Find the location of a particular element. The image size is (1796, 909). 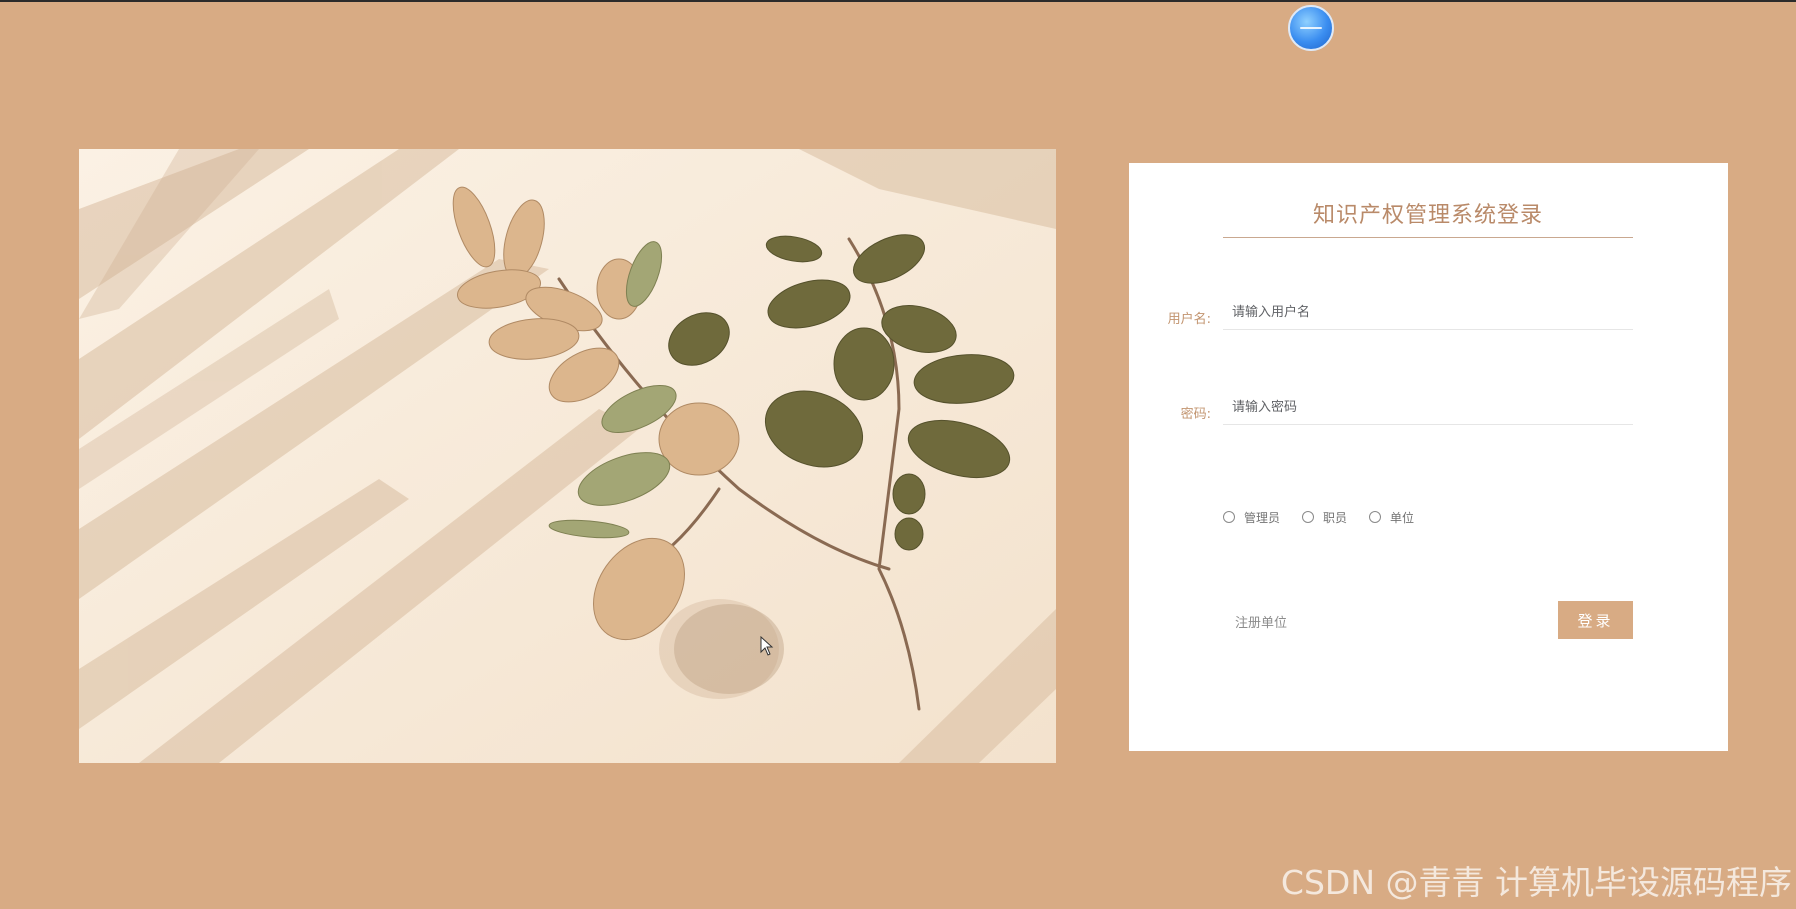

role-option-staff: 职员 is located at coordinates (1324, 517).